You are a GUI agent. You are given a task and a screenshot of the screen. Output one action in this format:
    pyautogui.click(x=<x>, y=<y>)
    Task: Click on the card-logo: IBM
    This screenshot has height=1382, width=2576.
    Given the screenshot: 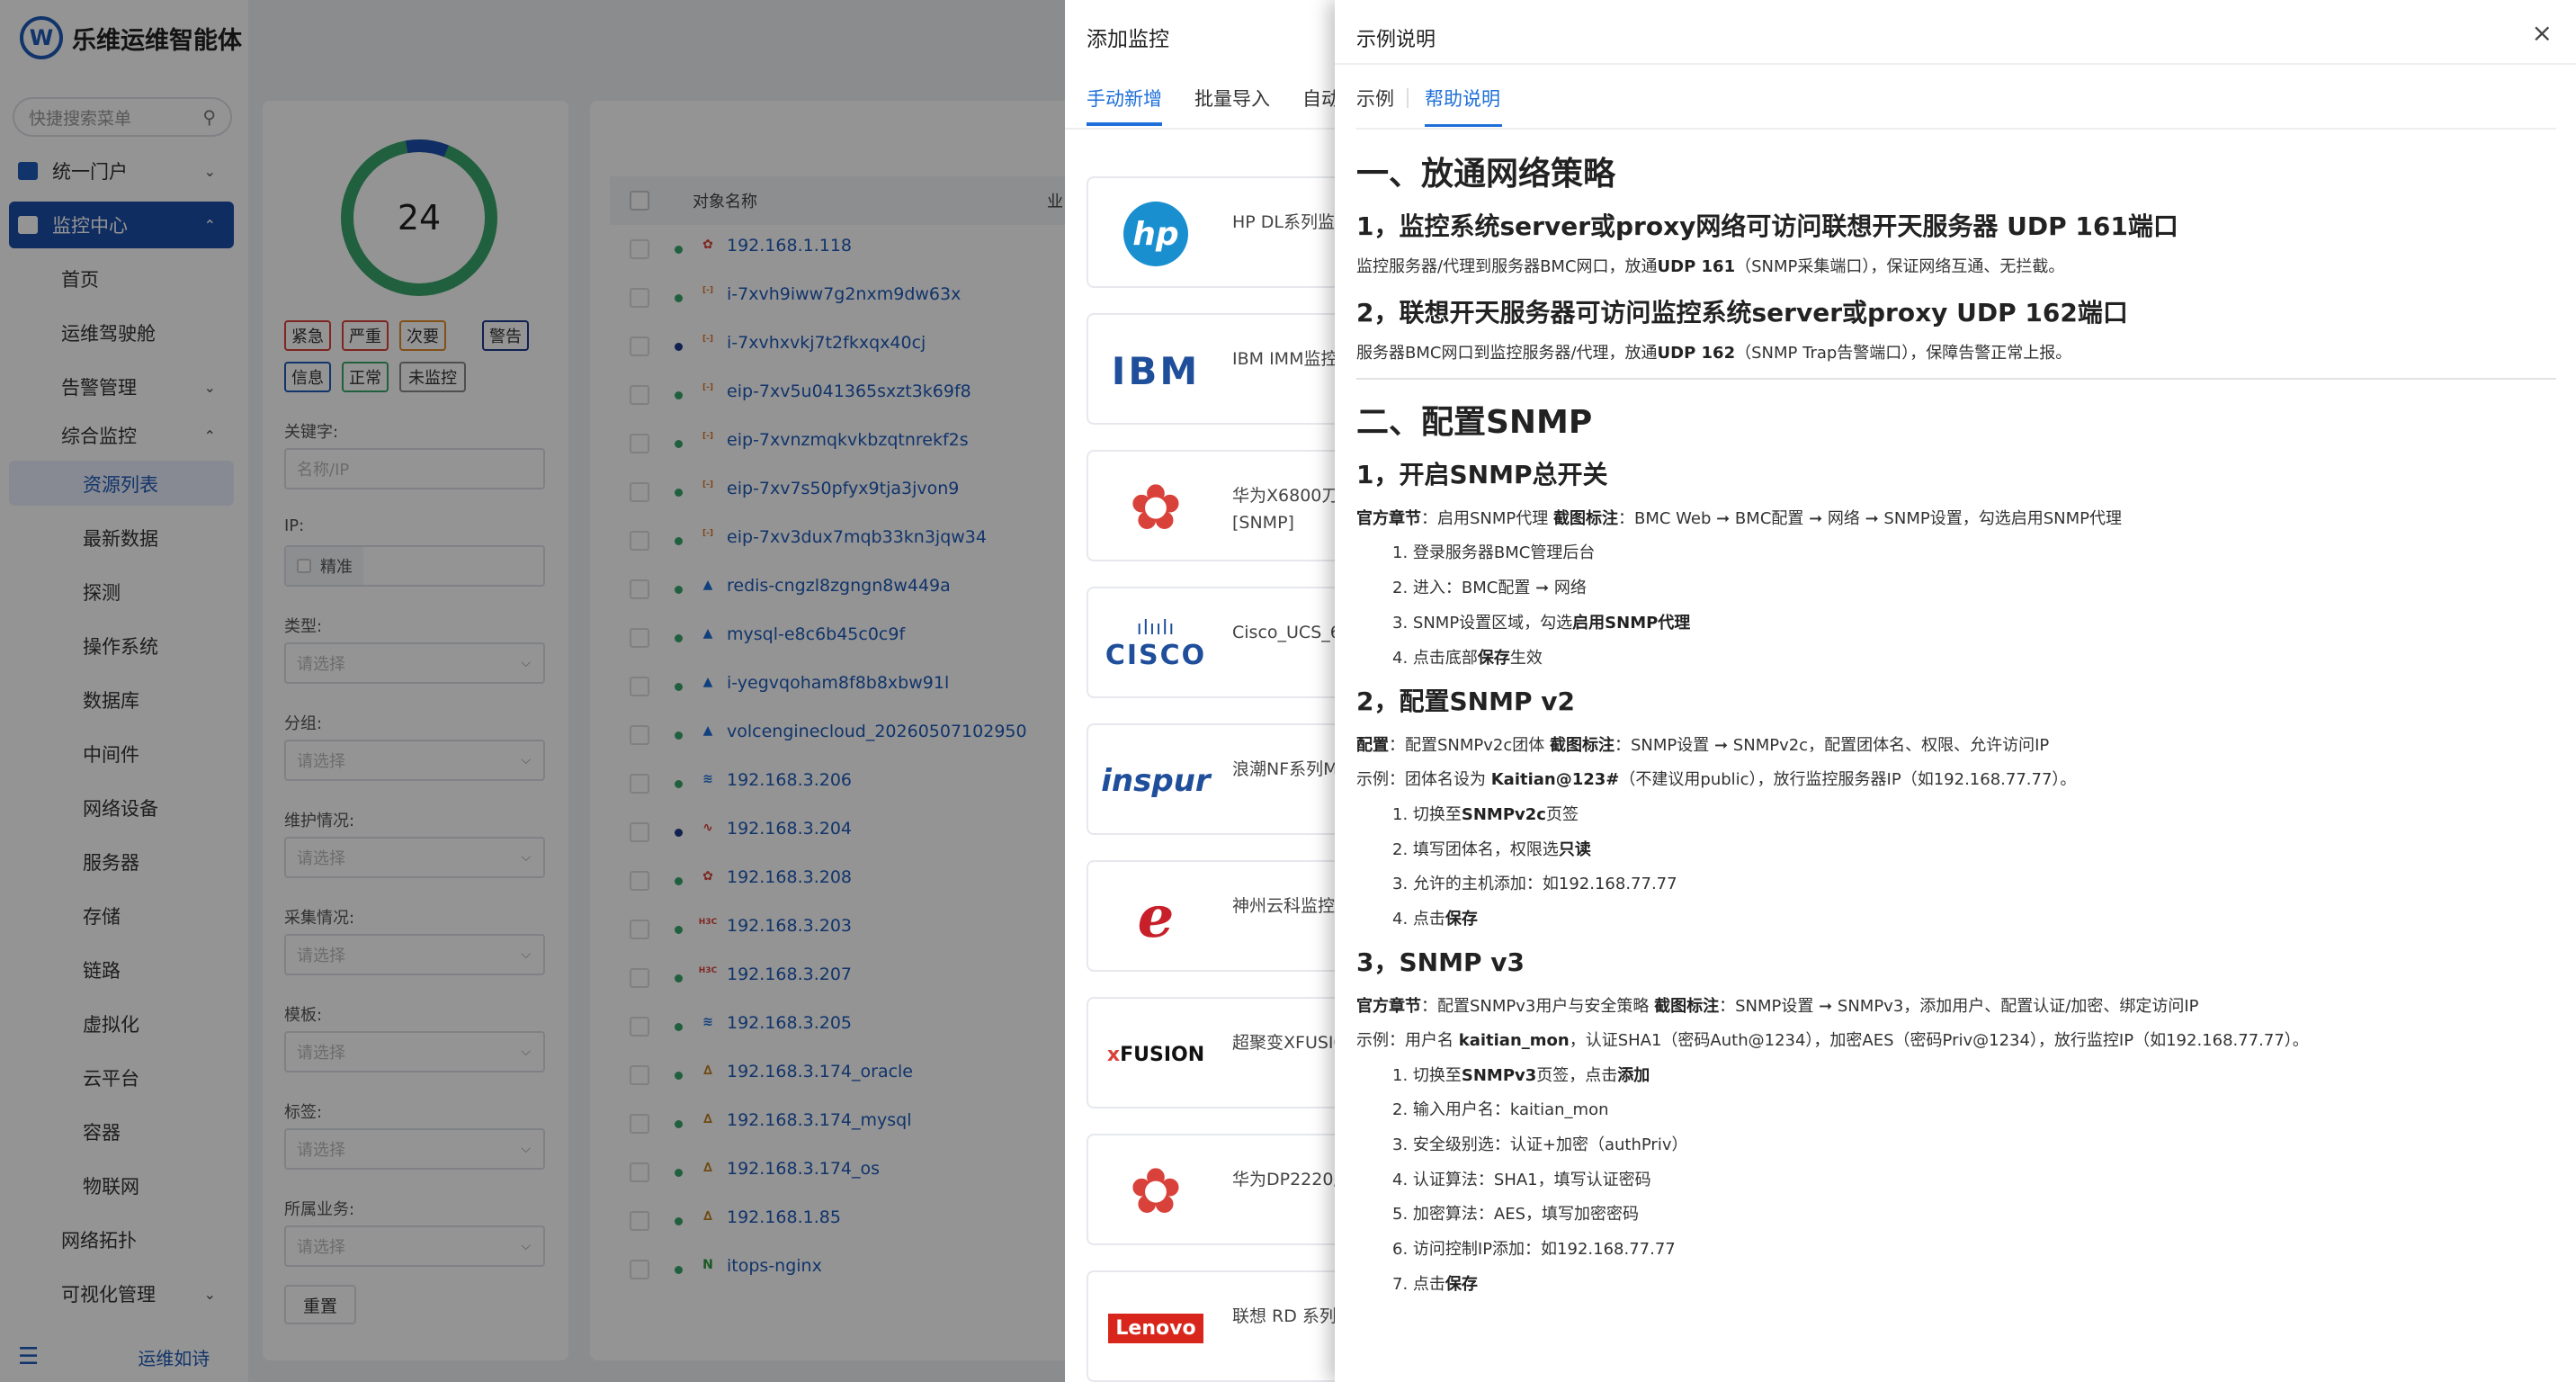 What is the action you would take?
    pyautogui.click(x=1155, y=371)
    